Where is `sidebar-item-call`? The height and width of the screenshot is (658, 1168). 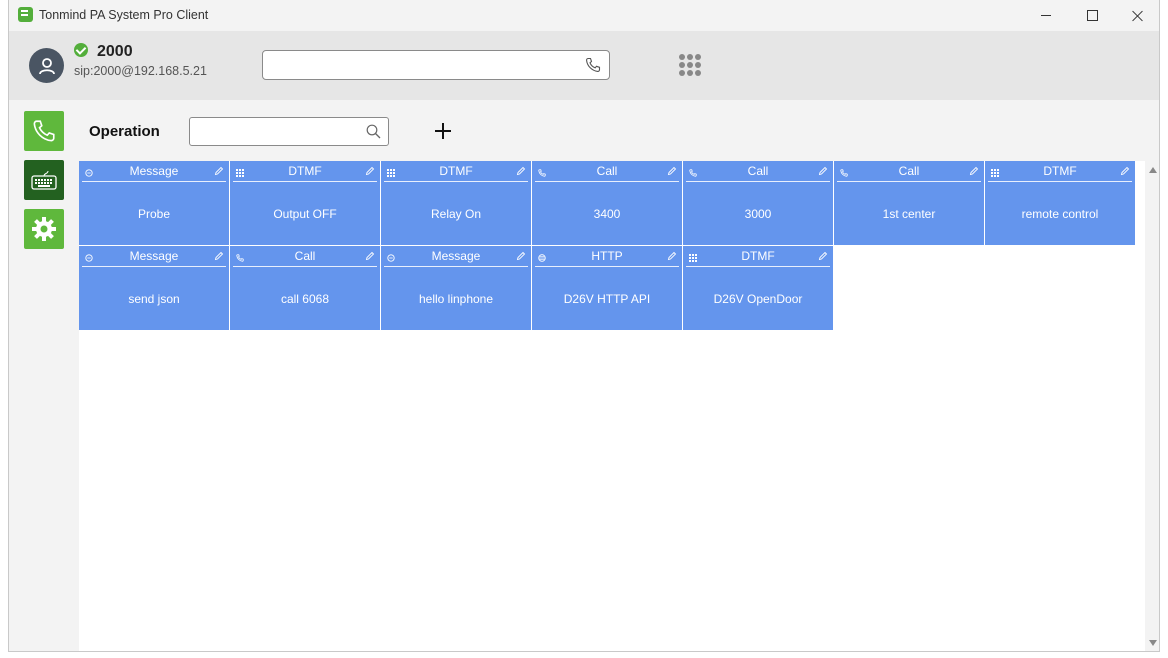
sidebar-item-call is located at coordinates (44, 131).